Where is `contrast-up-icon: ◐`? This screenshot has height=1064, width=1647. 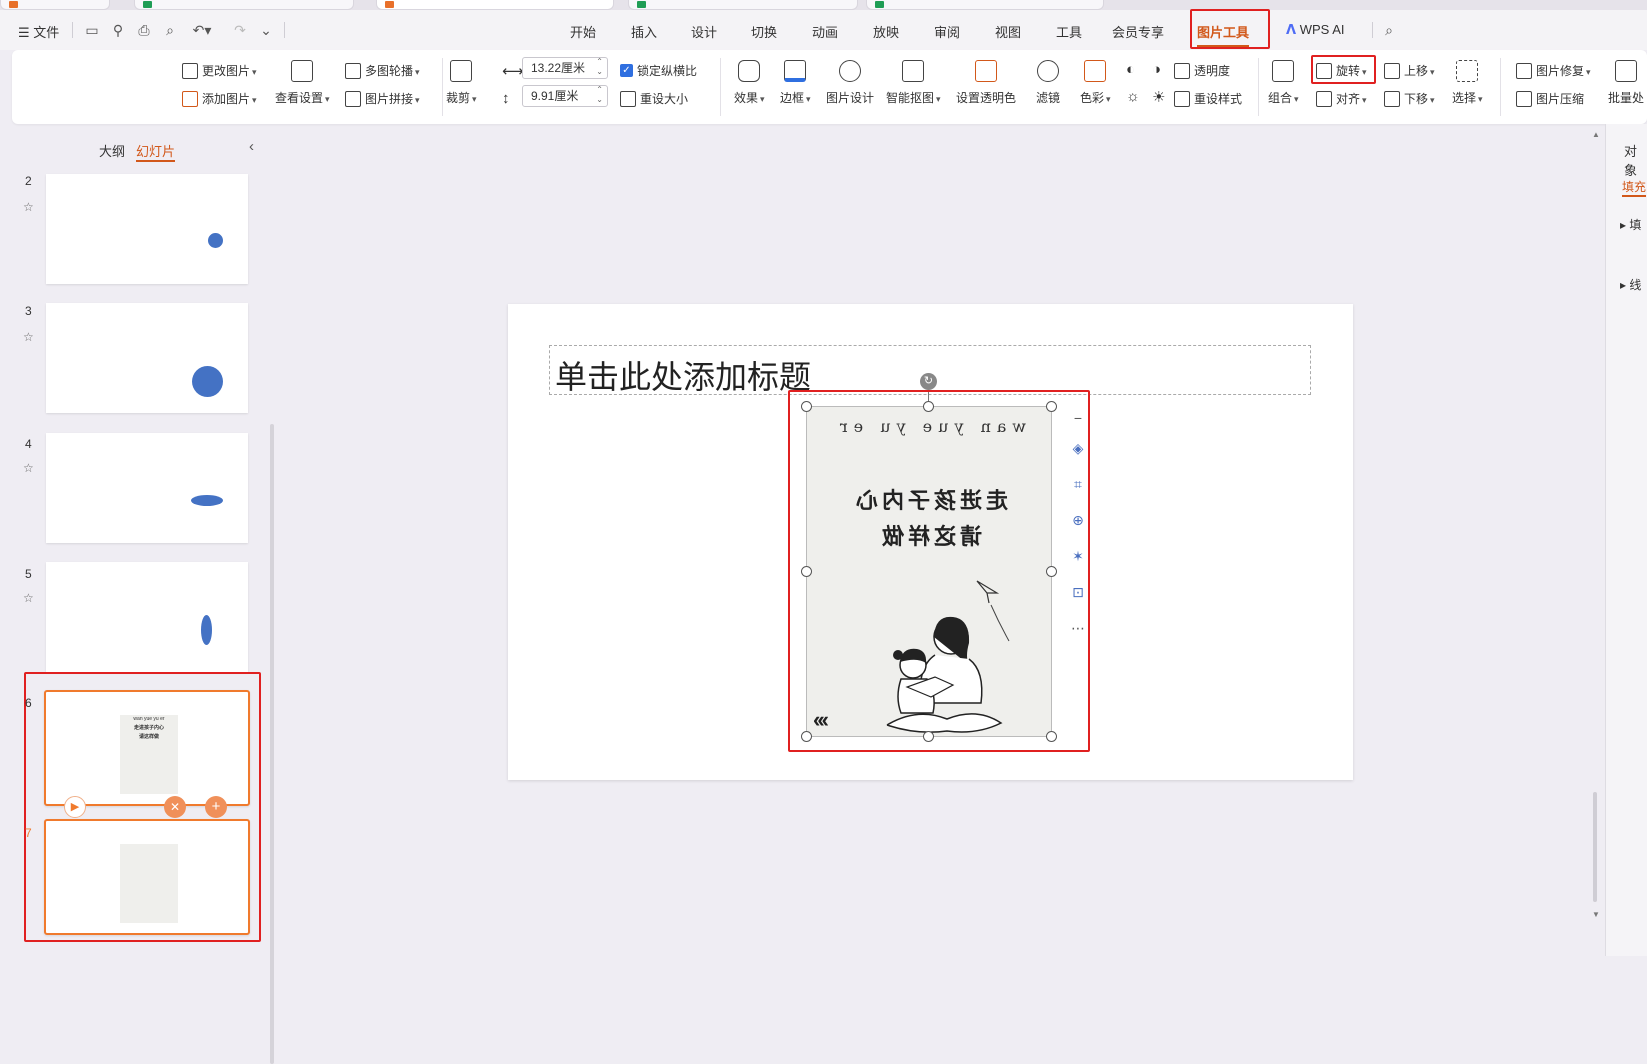
contrast-up-icon: ◐ is located at coordinates (1130, 69).